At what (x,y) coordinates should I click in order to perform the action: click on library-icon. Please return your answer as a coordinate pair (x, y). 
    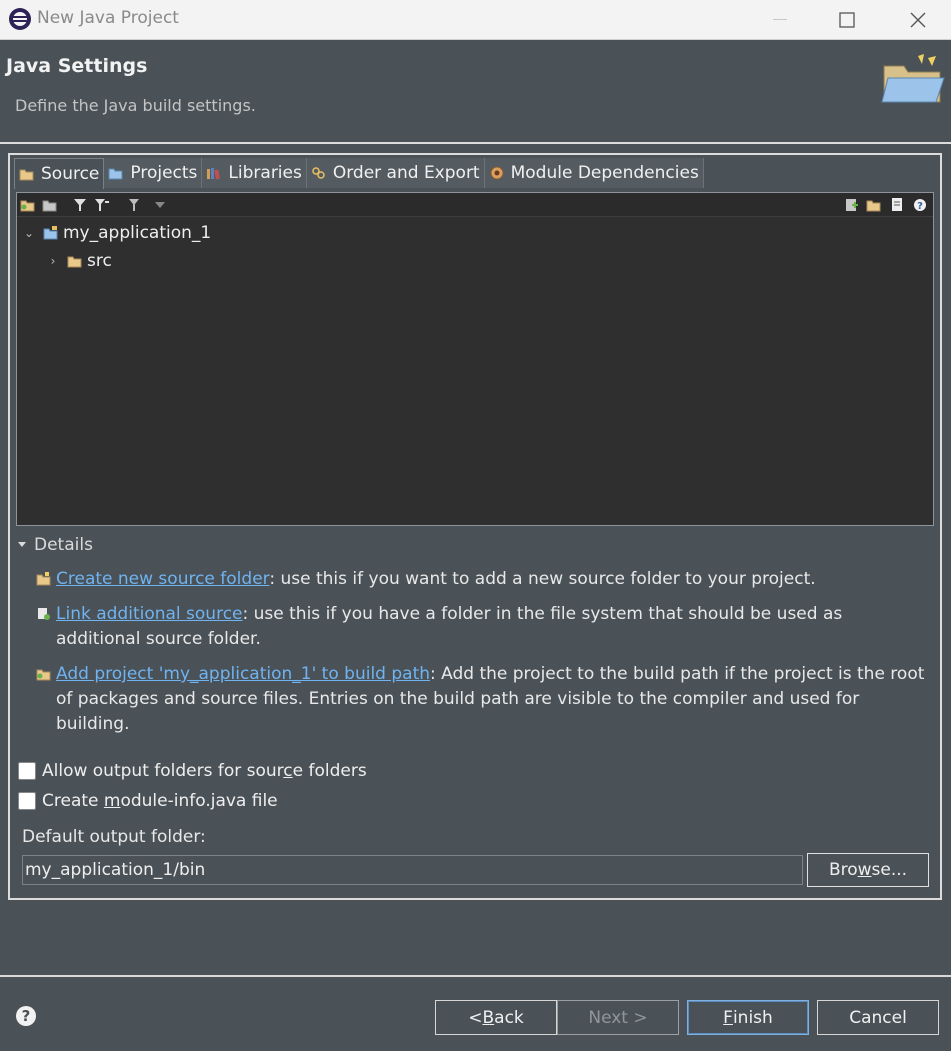
    Looking at the image, I should click on (214, 174).